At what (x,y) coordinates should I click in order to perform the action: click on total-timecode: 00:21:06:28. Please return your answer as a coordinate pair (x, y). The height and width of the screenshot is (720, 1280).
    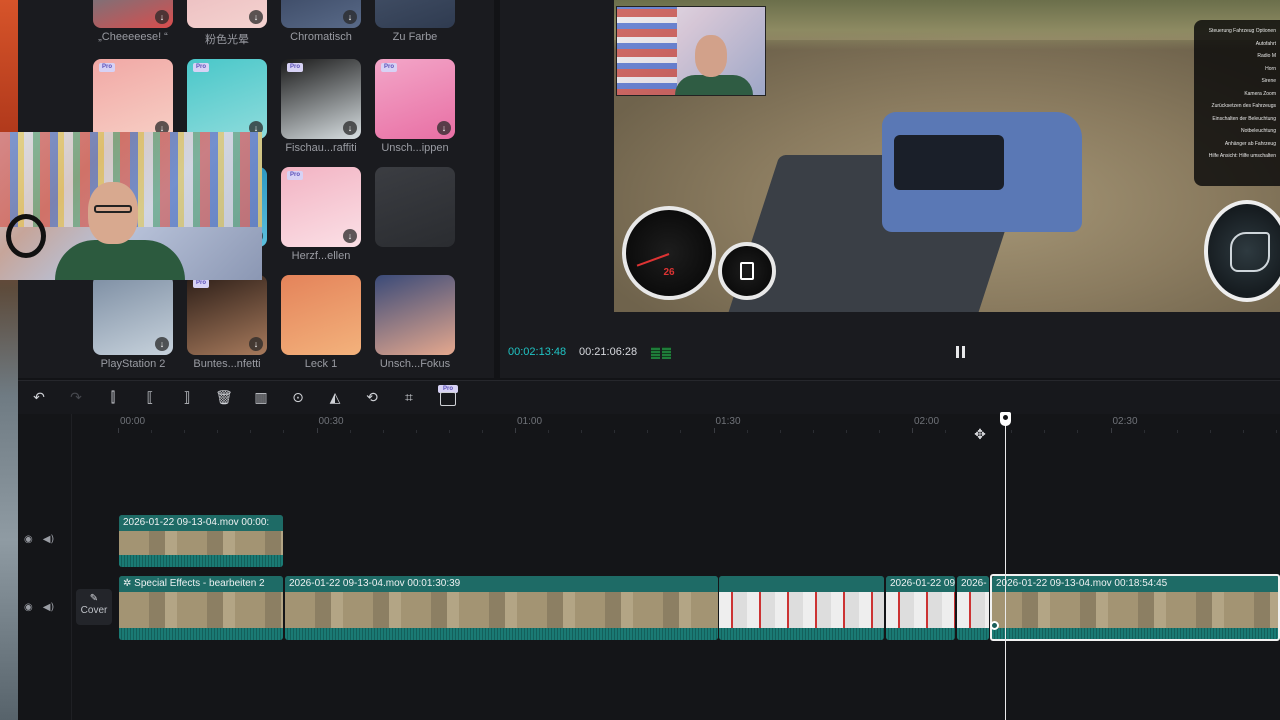
    Looking at the image, I should click on (608, 352).